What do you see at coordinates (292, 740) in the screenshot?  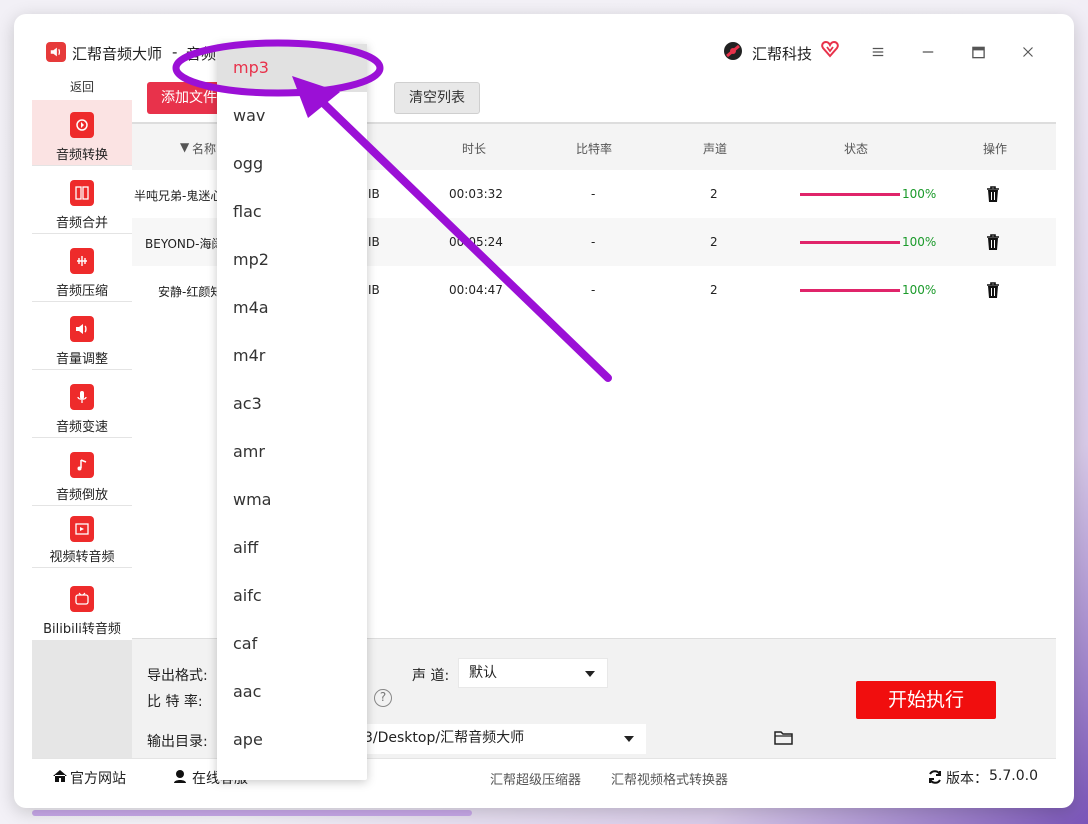 I see `format-option-ape: ape` at bounding box center [292, 740].